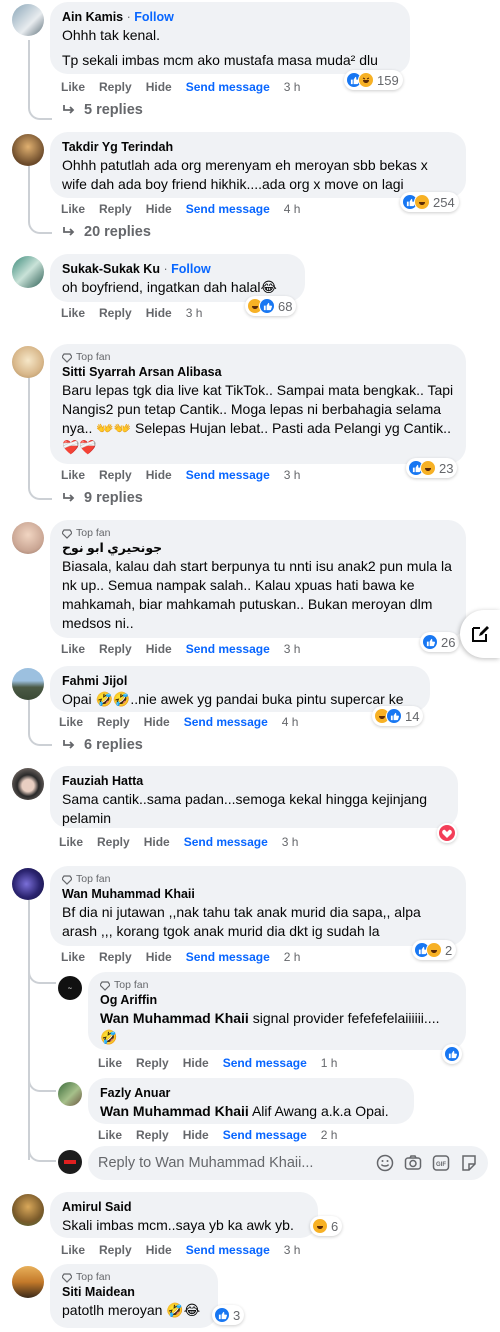 This screenshot has width=500, height=1332. I want to click on commenter-name: Og Ariffin, so click(277, 1000).